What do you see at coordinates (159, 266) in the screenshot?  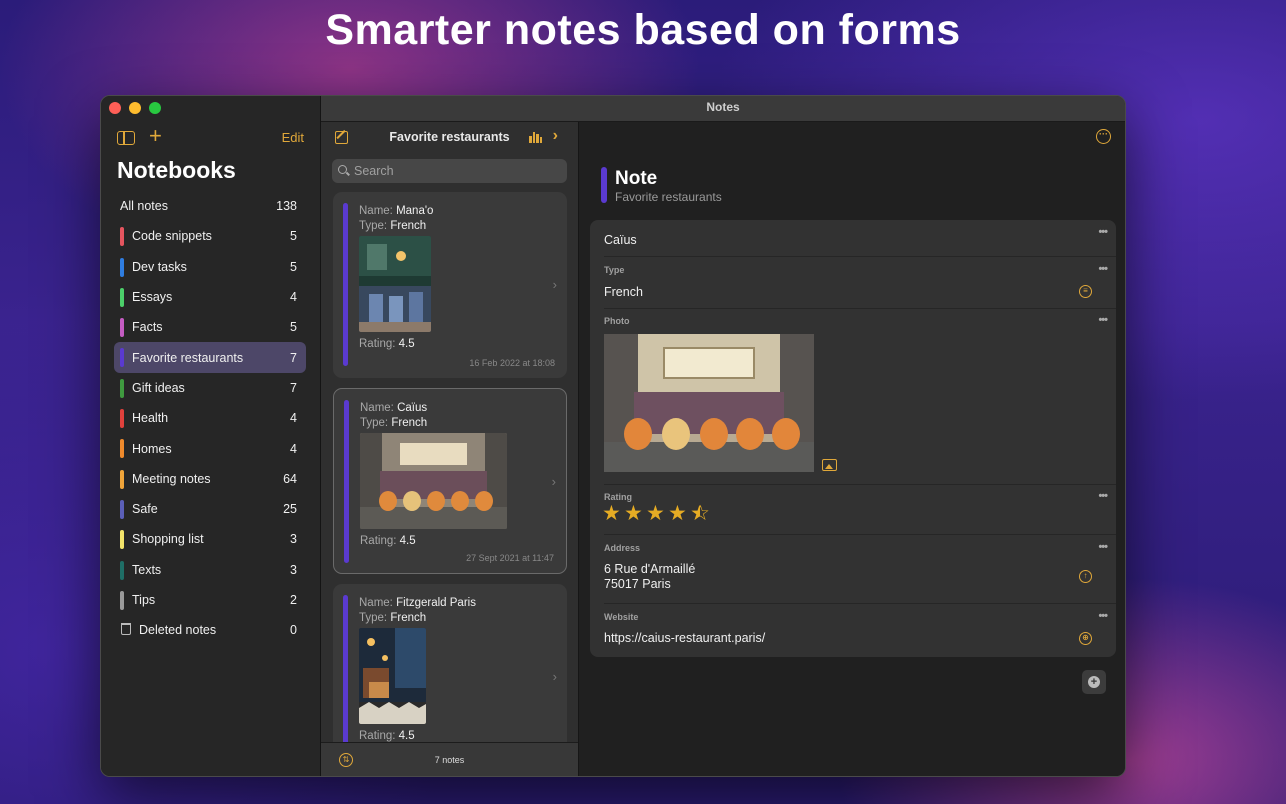 I see `notebook-label: Dev tasks` at bounding box center [159, 266].